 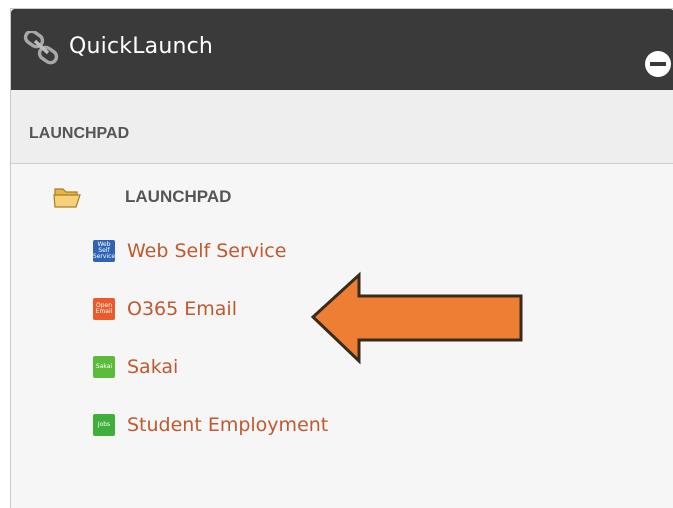 What do you see at coordinates (79, 133) in the screenshot?
I see `section-label: LAUNCHPAD` at bounding box center [79, 133].